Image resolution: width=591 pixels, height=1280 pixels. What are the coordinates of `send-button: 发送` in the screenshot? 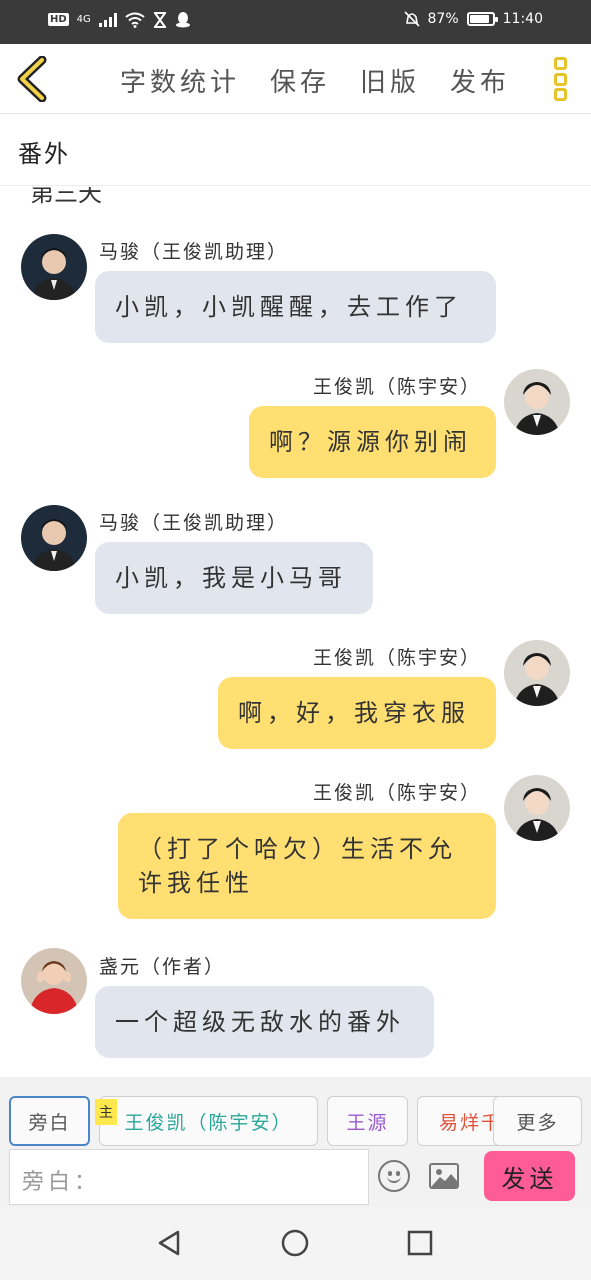 It's located at (529, 1176).